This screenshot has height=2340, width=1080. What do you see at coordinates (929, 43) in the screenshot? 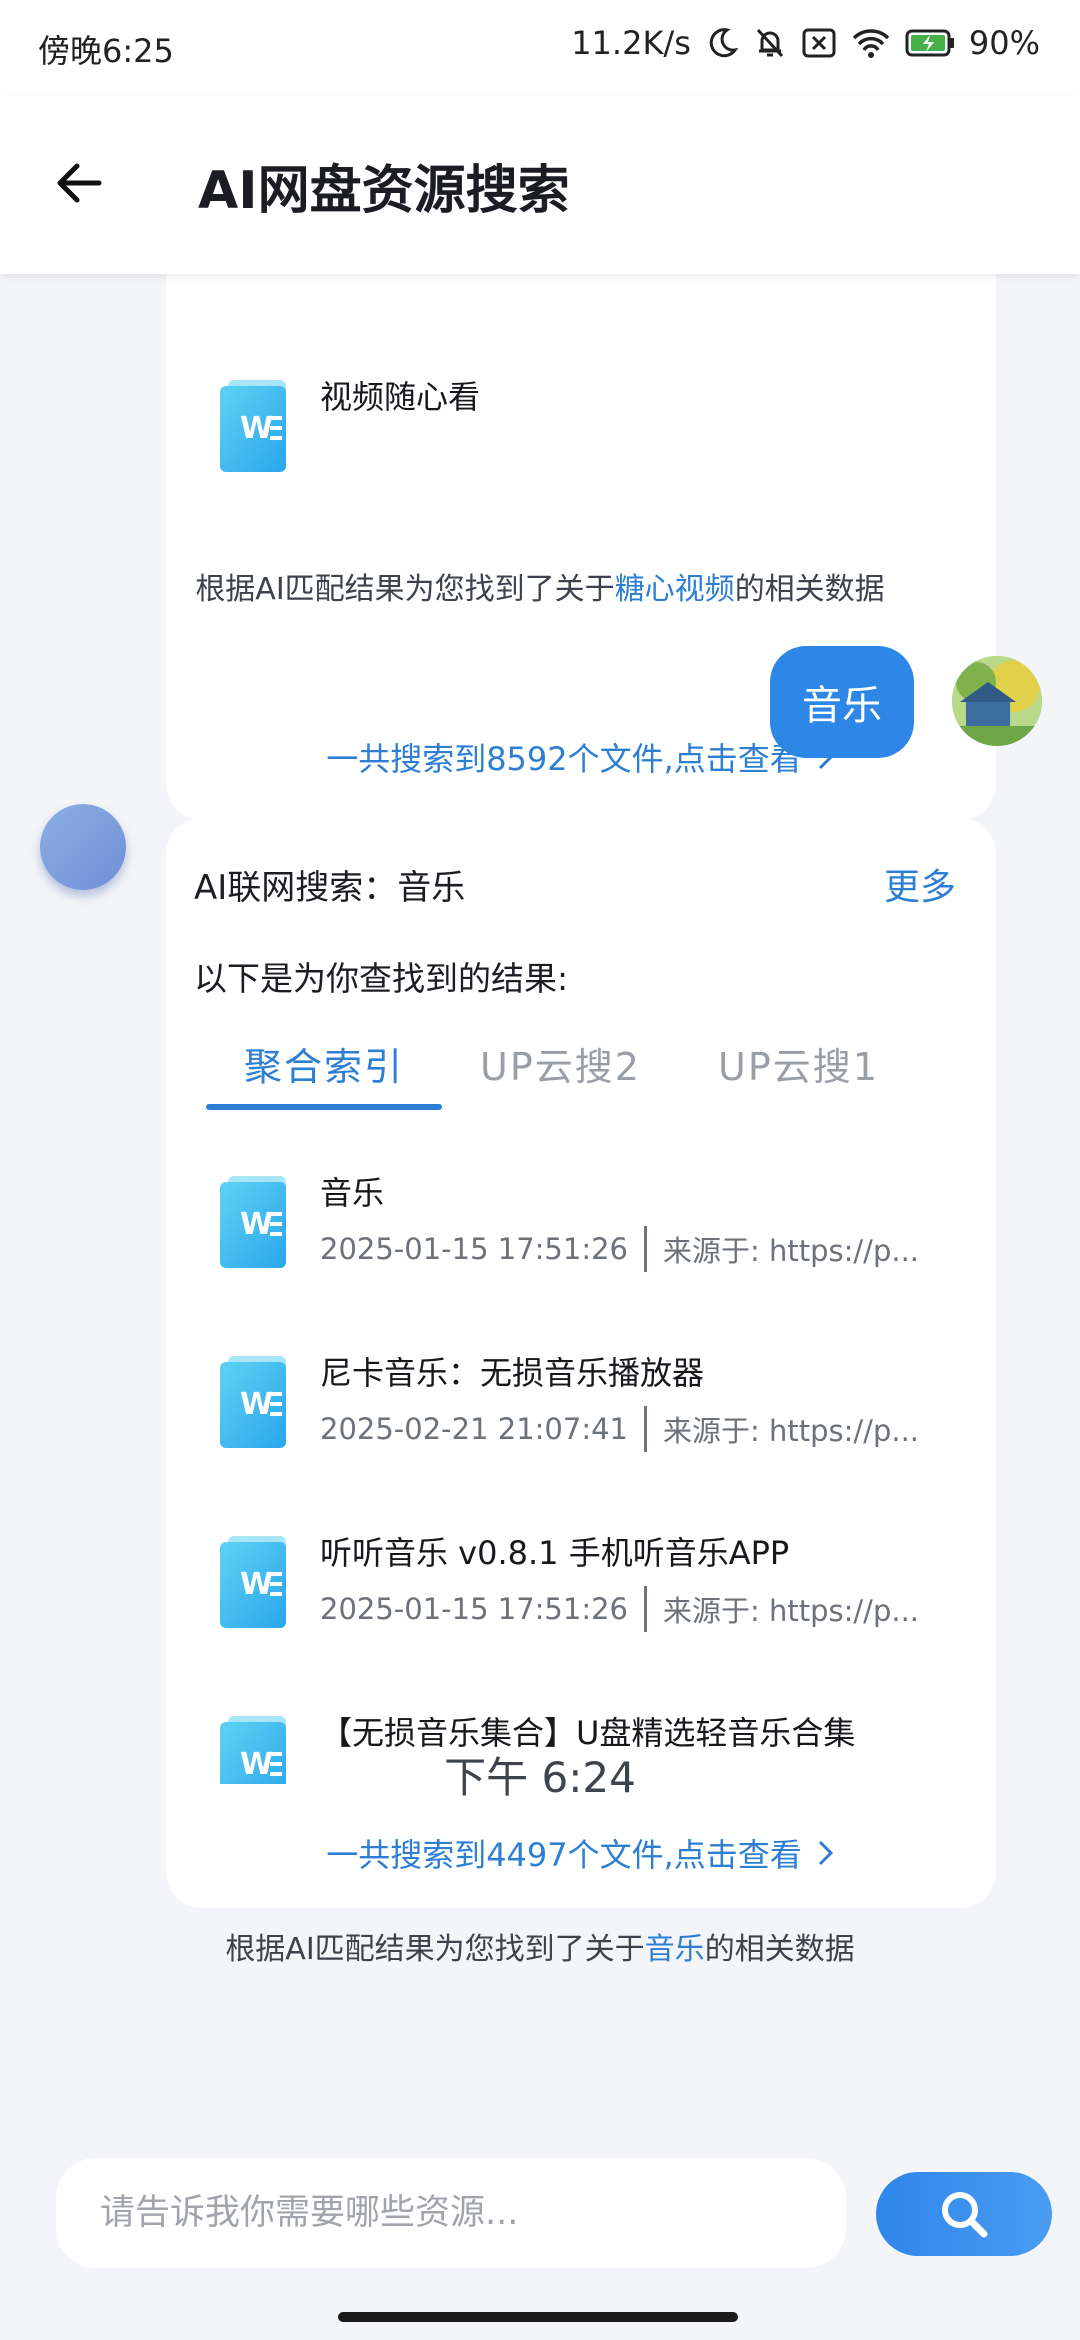
I see `battery-charging-icon` at bounding box center [929, 43].